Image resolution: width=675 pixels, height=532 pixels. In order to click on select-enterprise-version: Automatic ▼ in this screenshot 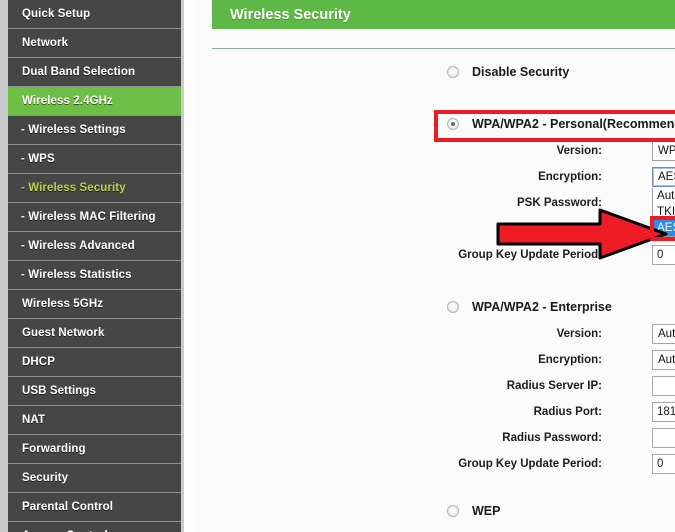, I will do `click(663, 334)`.